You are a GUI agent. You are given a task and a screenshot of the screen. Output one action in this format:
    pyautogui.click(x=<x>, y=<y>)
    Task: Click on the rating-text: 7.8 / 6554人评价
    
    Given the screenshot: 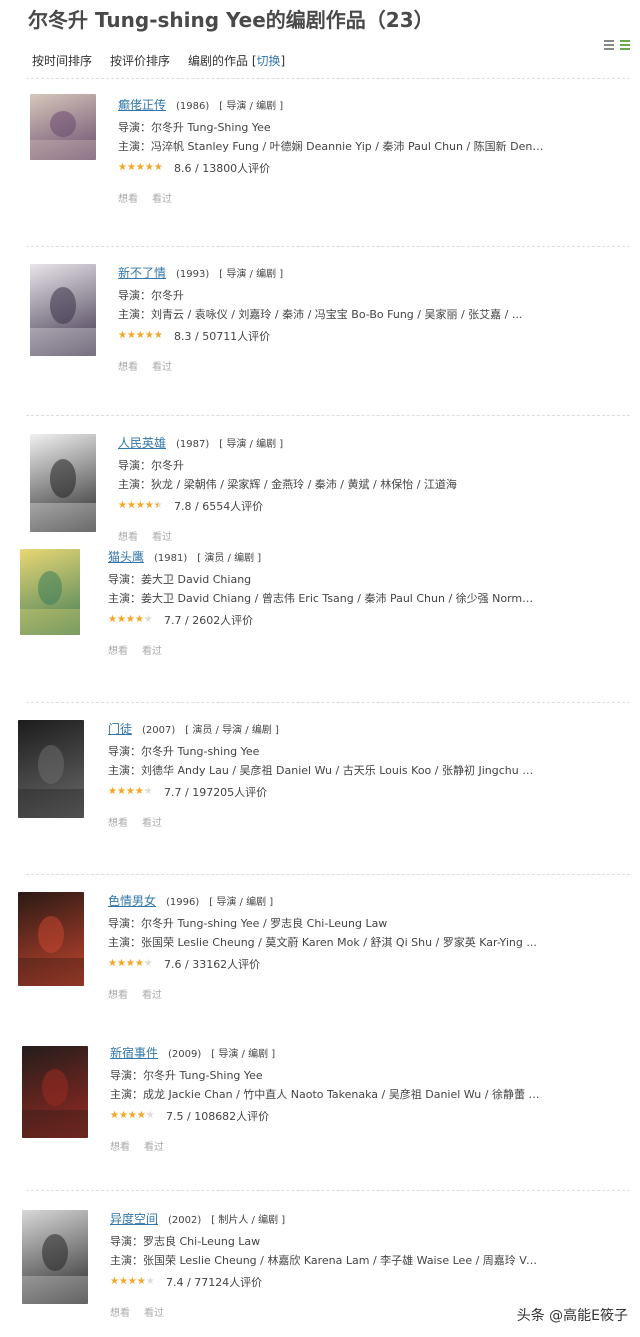 What is the action you would take?
    pyautogui.click(x=219, y=506)
    